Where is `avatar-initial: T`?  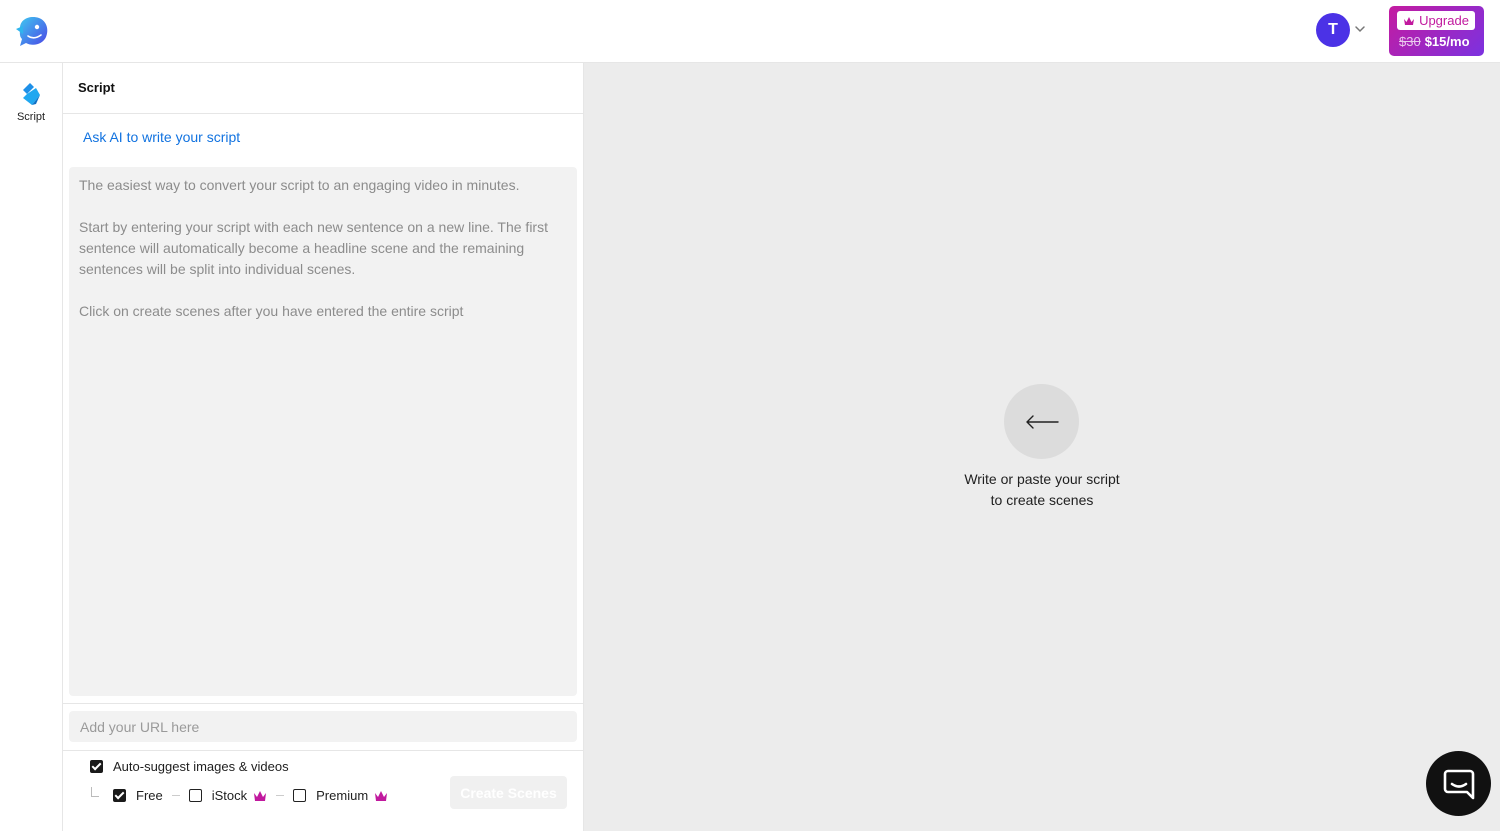 avatar-initial: T is located at coordinates (1333, 29).